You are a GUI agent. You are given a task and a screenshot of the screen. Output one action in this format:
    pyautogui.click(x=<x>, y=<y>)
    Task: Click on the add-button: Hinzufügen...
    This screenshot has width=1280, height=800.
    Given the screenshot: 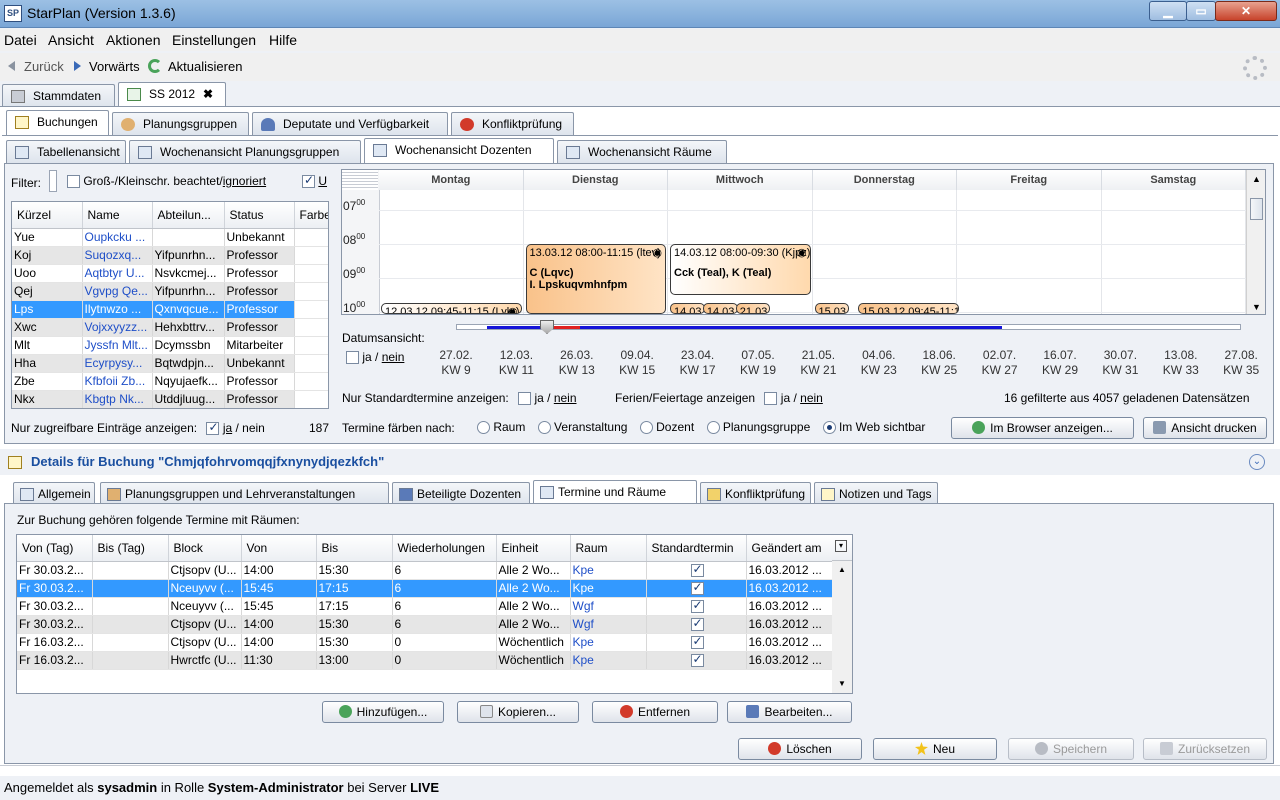 What is the action you would take?
    pyautogui.click(x=383, y=712)
    